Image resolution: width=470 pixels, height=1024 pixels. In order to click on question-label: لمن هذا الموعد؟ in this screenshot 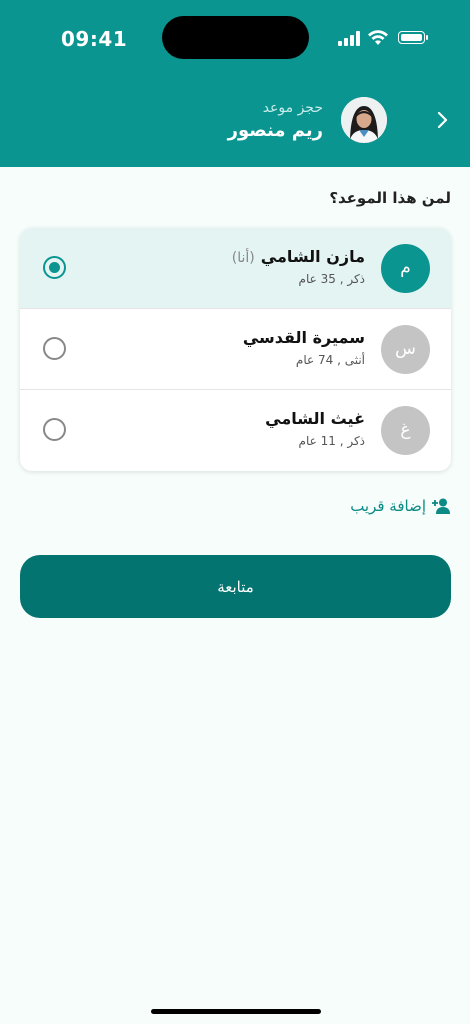, I will do `click(390, 198)`.